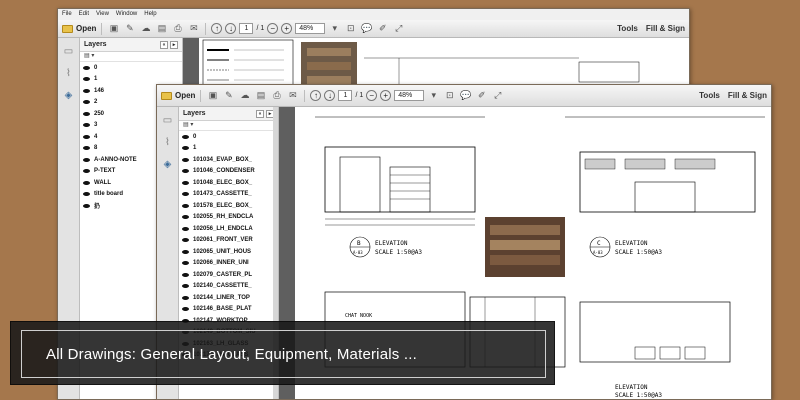 This screenshot has width=800, height=400. What do you see at coordinates (228, 206) in the screenshot?
I see `layer-item: 101578_ELEC_BOX_` at bounding box center [228, 206].